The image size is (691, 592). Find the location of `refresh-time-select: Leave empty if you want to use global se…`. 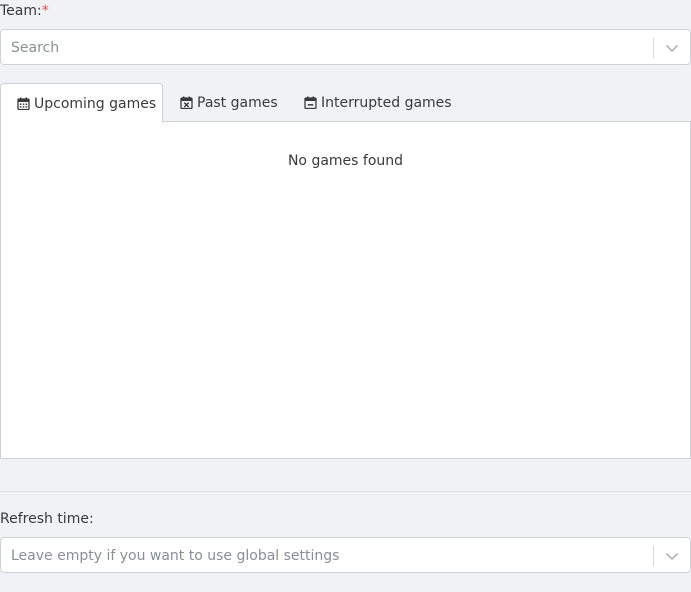

refresh-time-select: Leave empty if you want to use global se… is located at coordinates (345, 555).